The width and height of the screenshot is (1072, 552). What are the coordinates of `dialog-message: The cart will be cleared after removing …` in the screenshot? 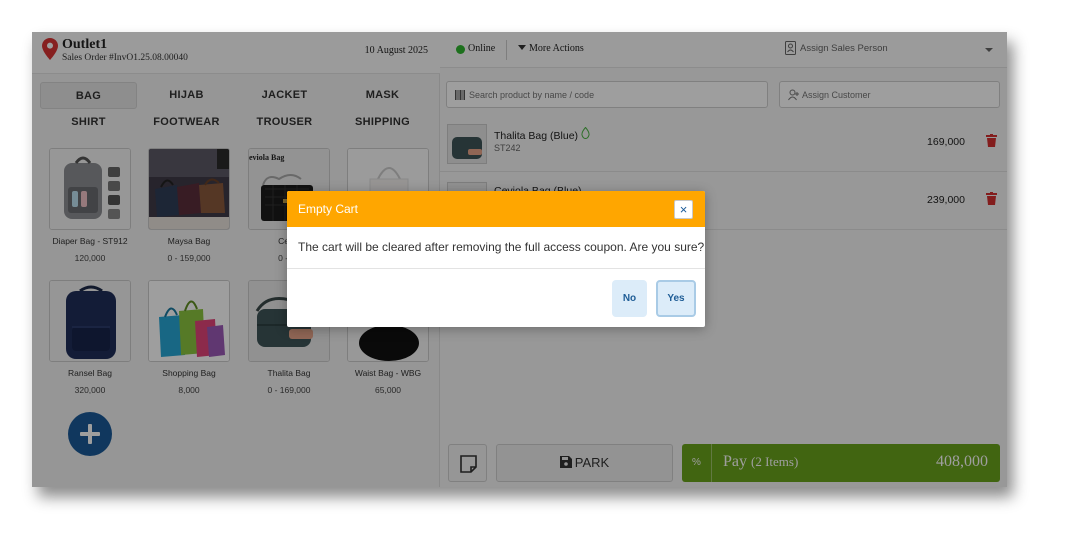 It's located at (501, 247).